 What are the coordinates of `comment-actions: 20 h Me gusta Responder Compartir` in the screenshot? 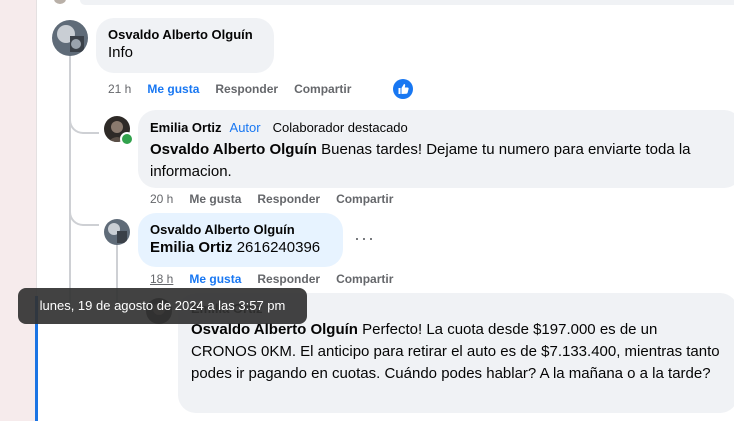 It's located at (271, 199).